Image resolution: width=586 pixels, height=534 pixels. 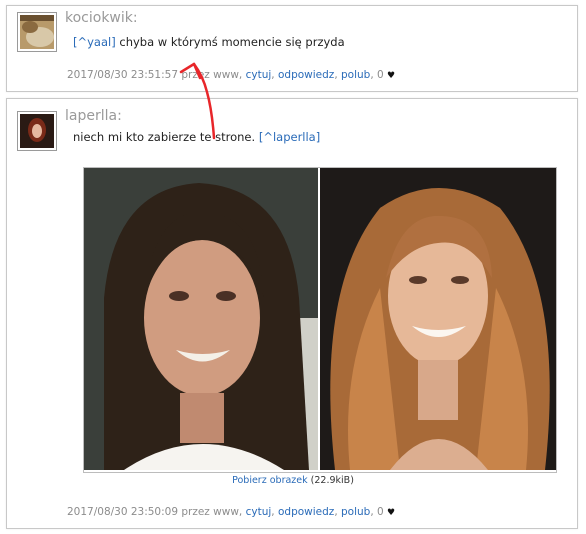 What do you see at coordinates (93, 116) in the screenshot?
I see `username: laperlla:` at bounding box center [93, 116].